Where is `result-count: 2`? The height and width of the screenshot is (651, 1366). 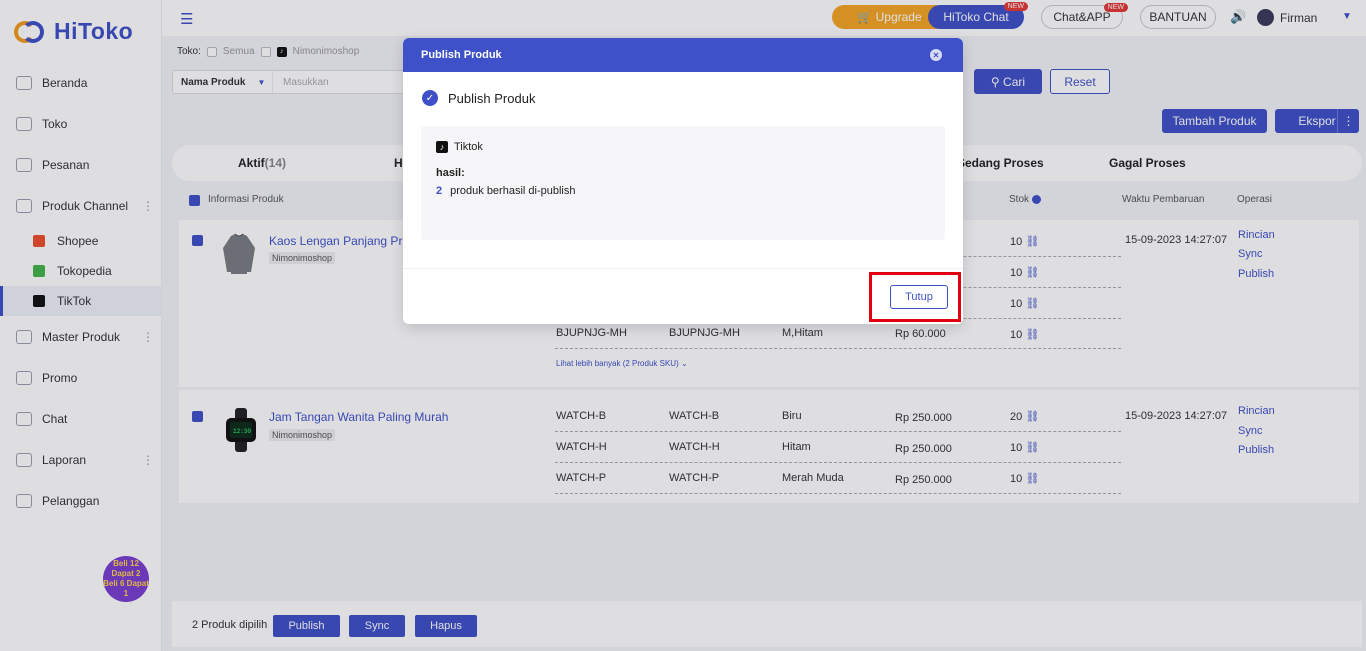
result-count: 2 is located at coordinates (439, 191).